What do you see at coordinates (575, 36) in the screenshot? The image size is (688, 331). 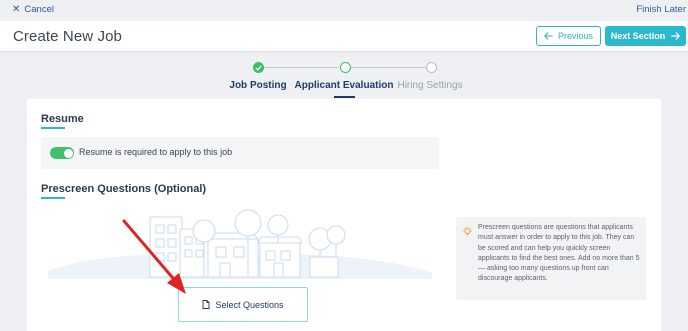 I see `previous-label: Previous` at bounding box center [575, 36].